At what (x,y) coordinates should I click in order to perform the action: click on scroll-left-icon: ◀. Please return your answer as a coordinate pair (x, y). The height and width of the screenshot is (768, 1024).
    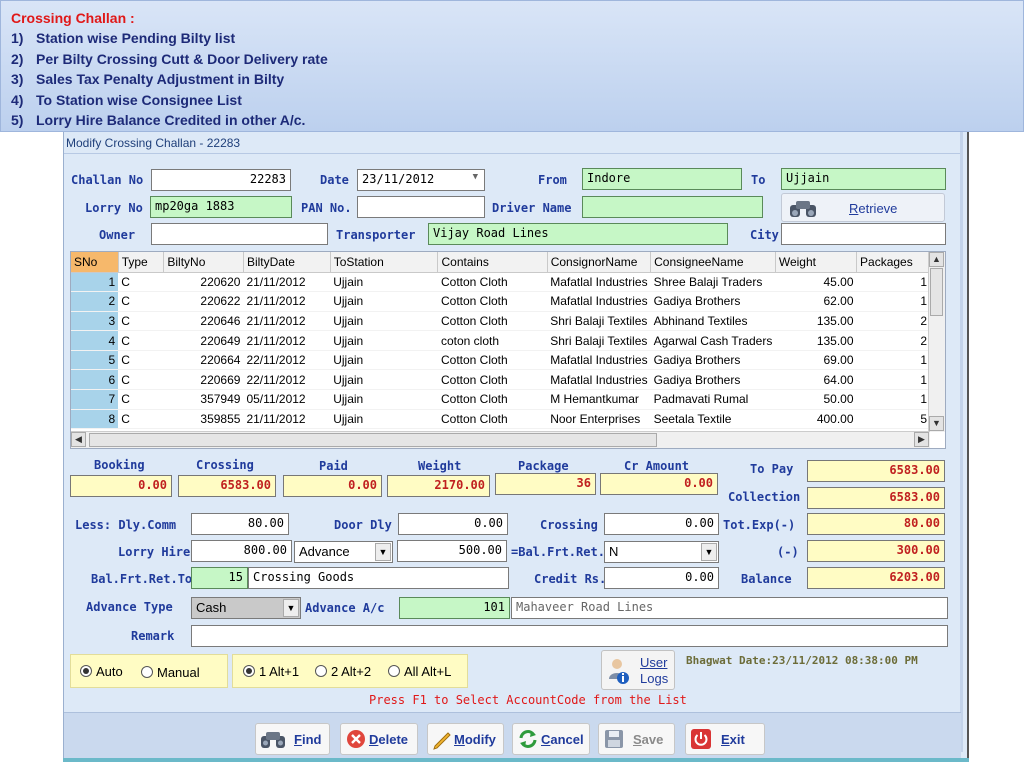
    Looking at the image, I should click on (78, 439).